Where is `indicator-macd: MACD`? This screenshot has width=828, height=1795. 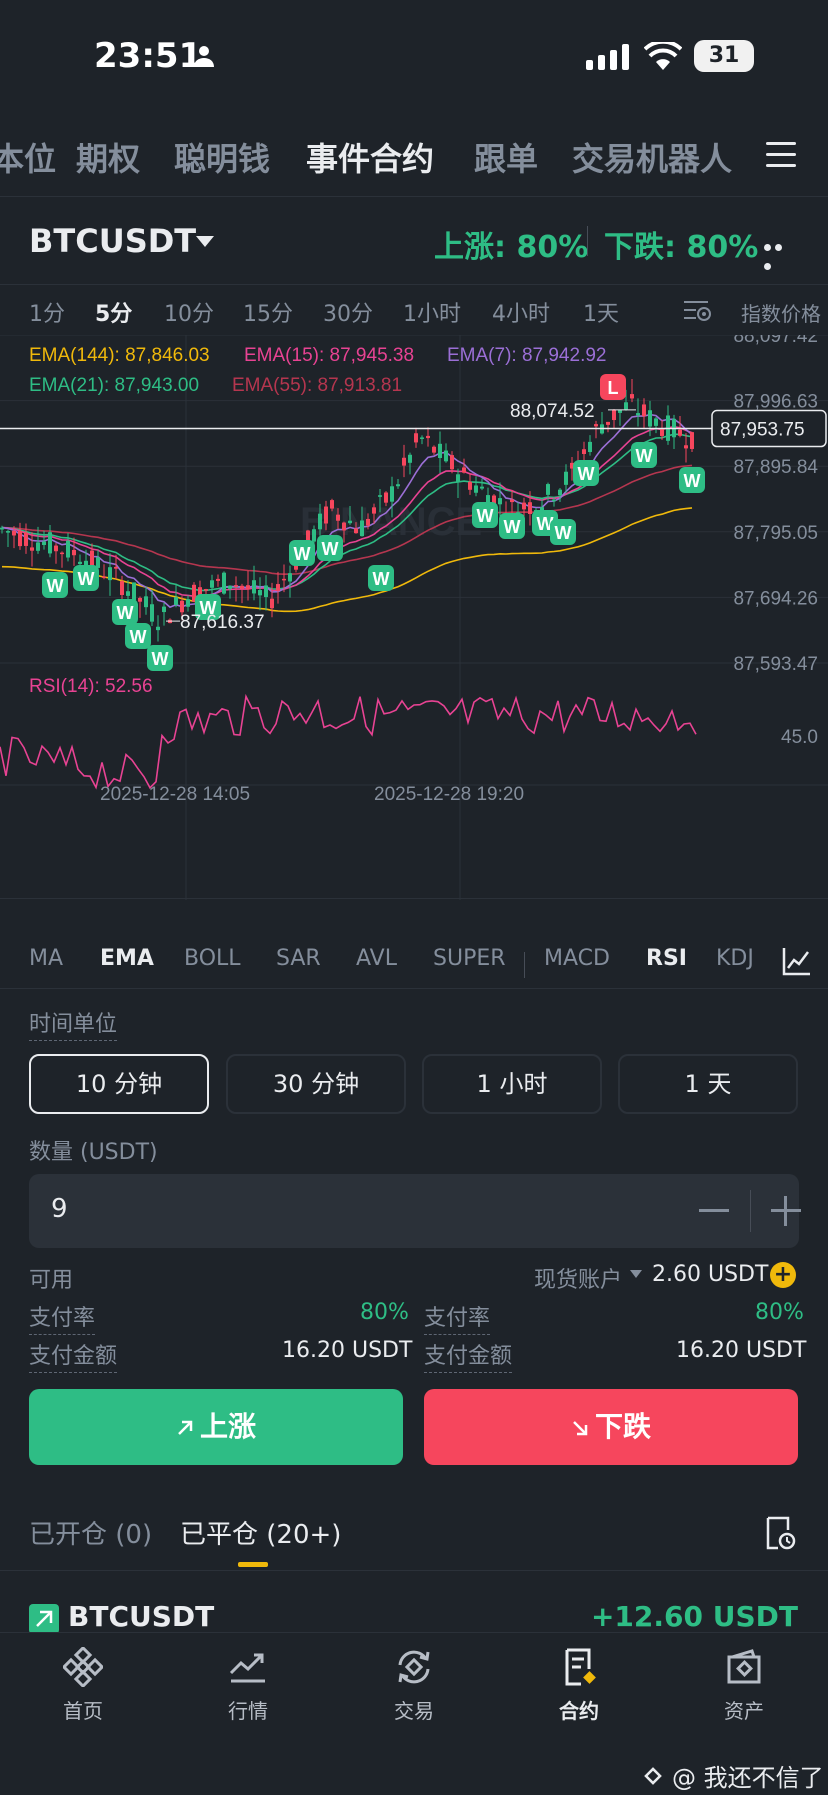
indicator-macd: MACD is located at coordinates (577, 958).